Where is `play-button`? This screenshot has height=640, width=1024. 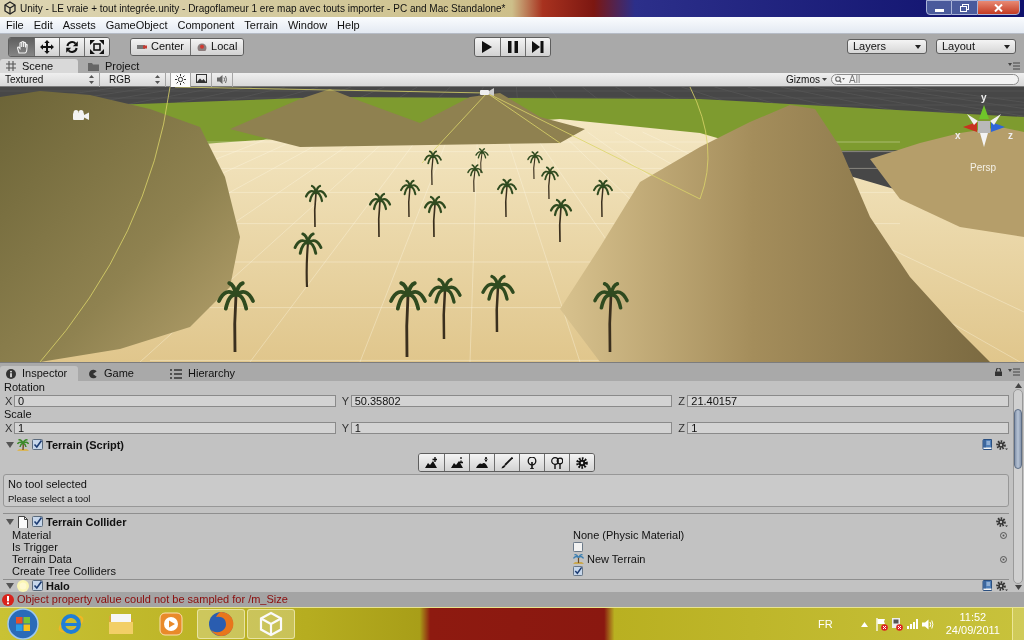 play-button is located at coordinates (487, 46).